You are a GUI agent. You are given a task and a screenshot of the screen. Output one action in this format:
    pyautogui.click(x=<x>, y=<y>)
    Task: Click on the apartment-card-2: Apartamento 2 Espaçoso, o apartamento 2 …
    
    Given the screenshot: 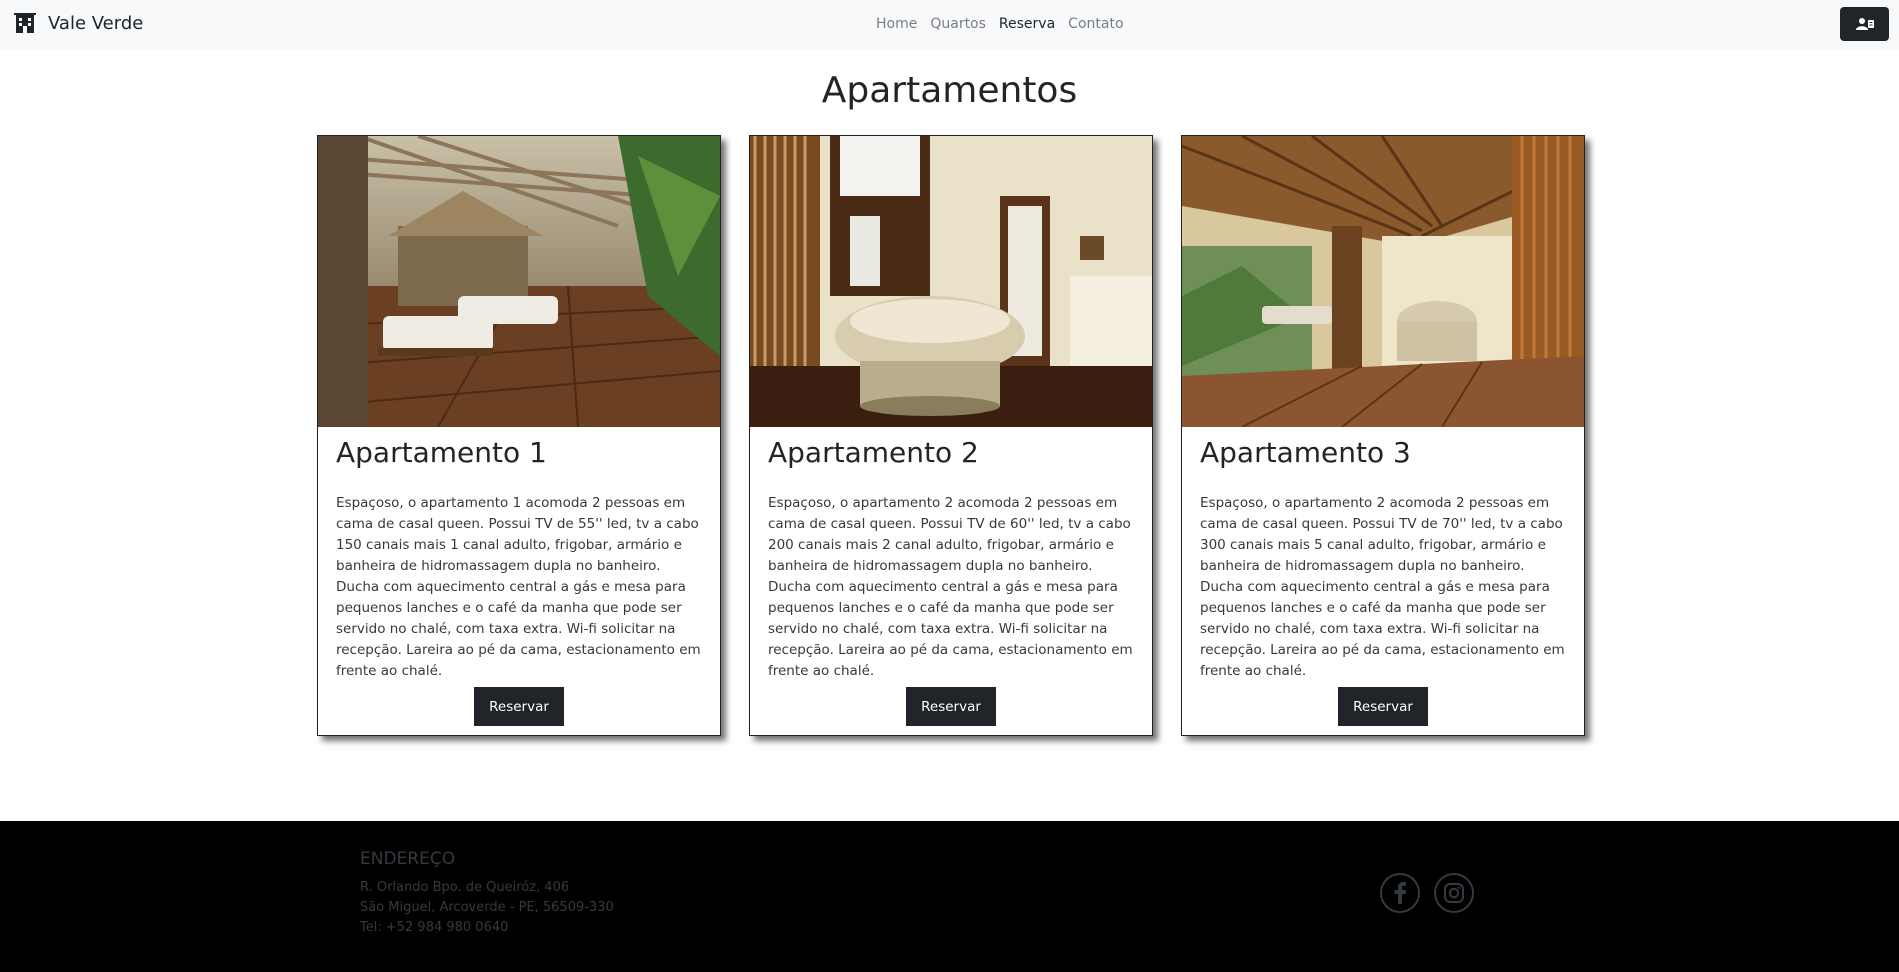 What is the action you would take?
    pyautogui.click(x=951, y=435)
    